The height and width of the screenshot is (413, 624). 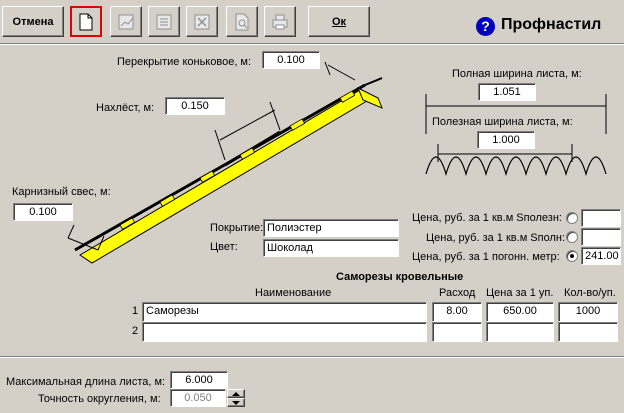 What do you see at coordinates (601, 218) in the screenshot?
I see `price-field-useful` at bounding box center [601, 218].